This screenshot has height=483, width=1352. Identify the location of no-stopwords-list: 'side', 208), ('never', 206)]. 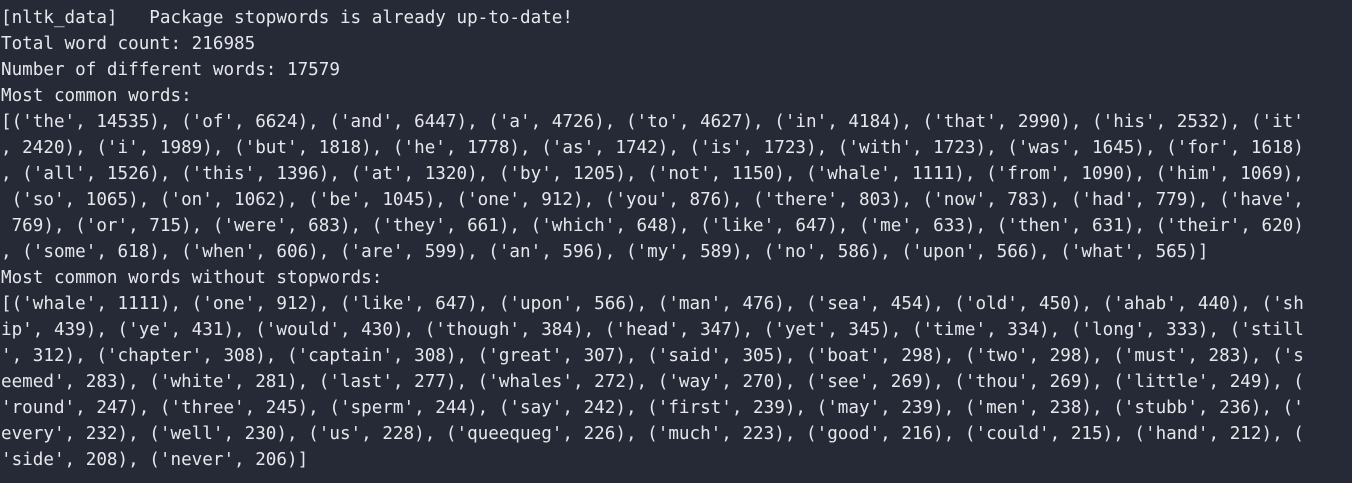
(155, 460).